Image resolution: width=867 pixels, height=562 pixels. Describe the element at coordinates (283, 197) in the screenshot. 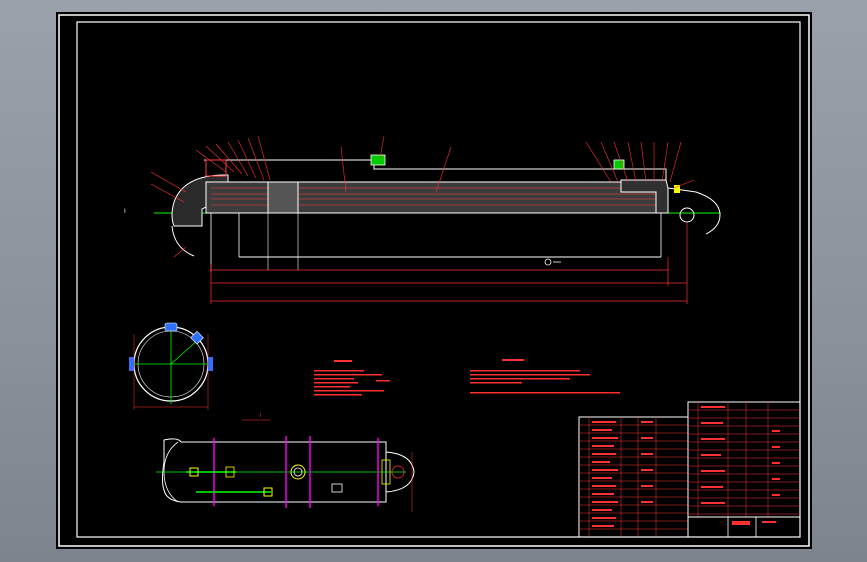

I see `piston-section` at that location.